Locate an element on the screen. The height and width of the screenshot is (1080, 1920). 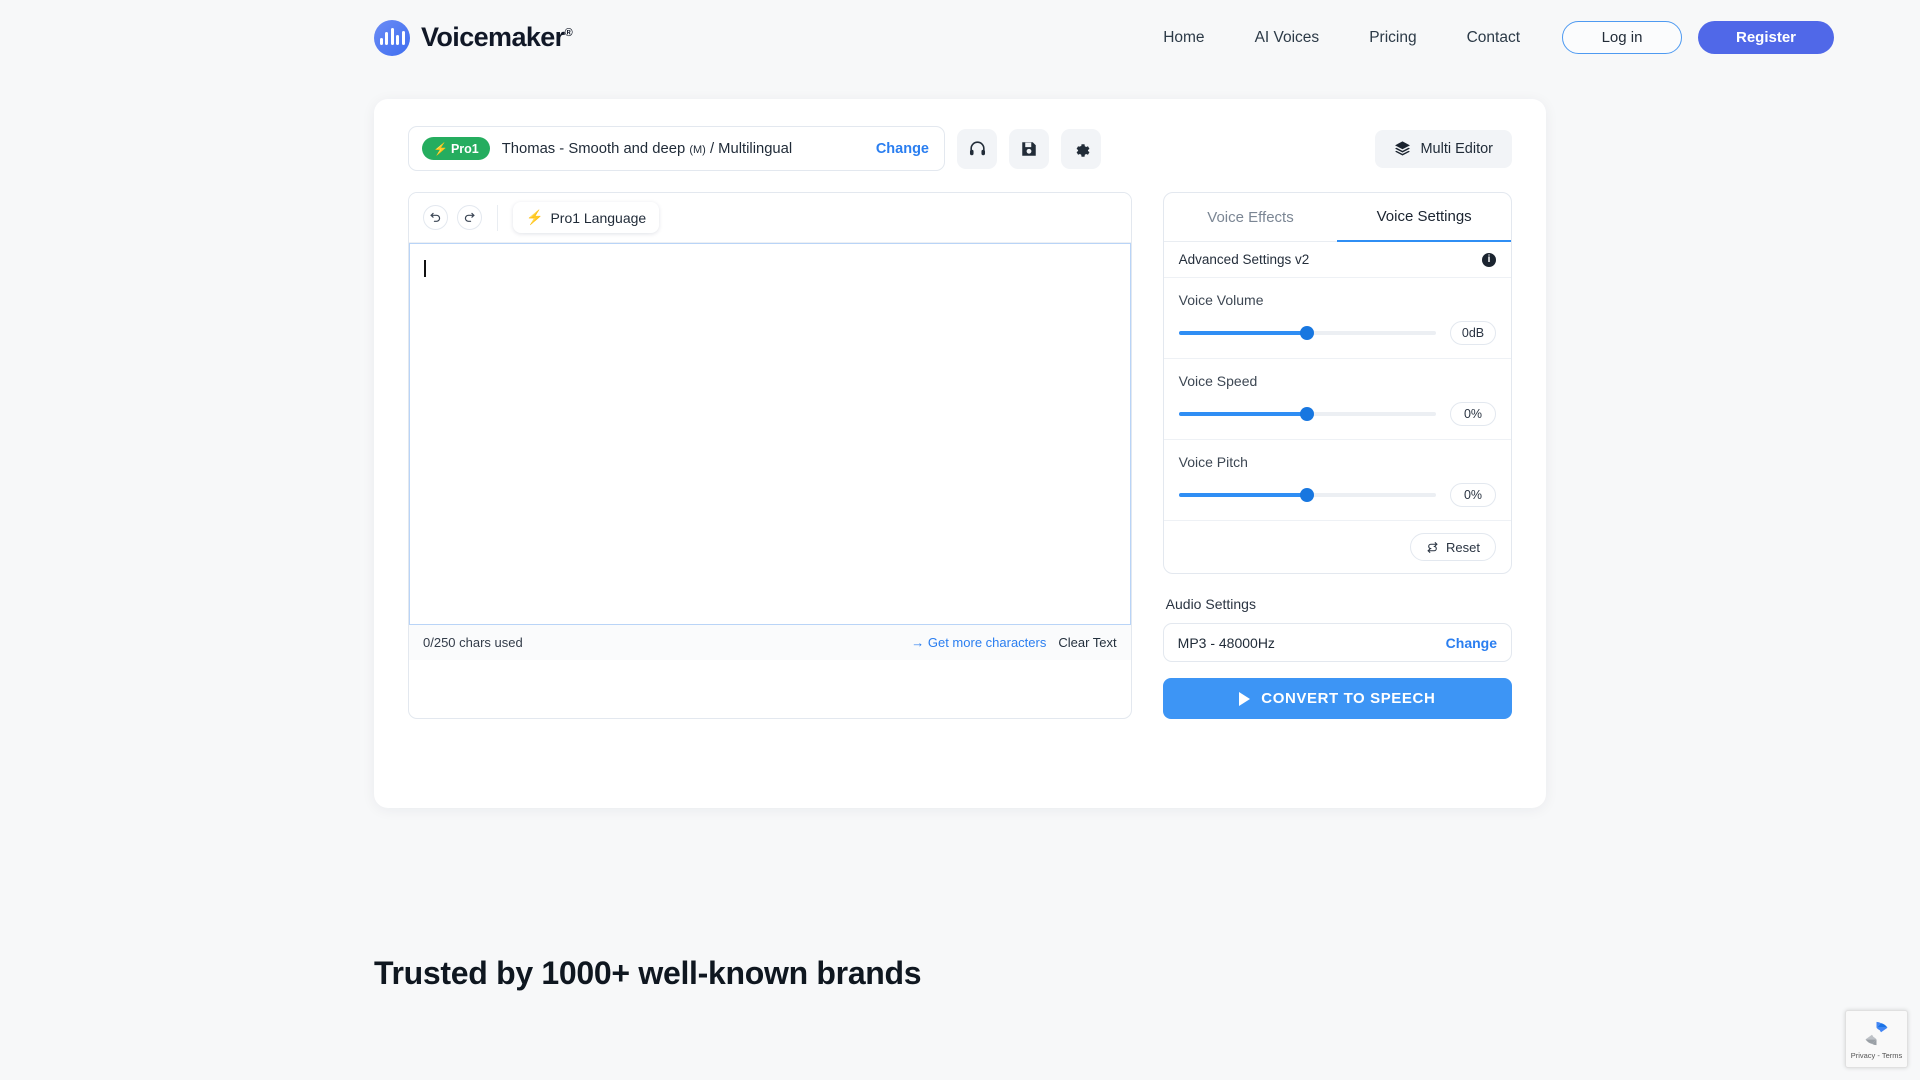
get-more-characters-link: → Get more characters is located at coordinates (978, 642).